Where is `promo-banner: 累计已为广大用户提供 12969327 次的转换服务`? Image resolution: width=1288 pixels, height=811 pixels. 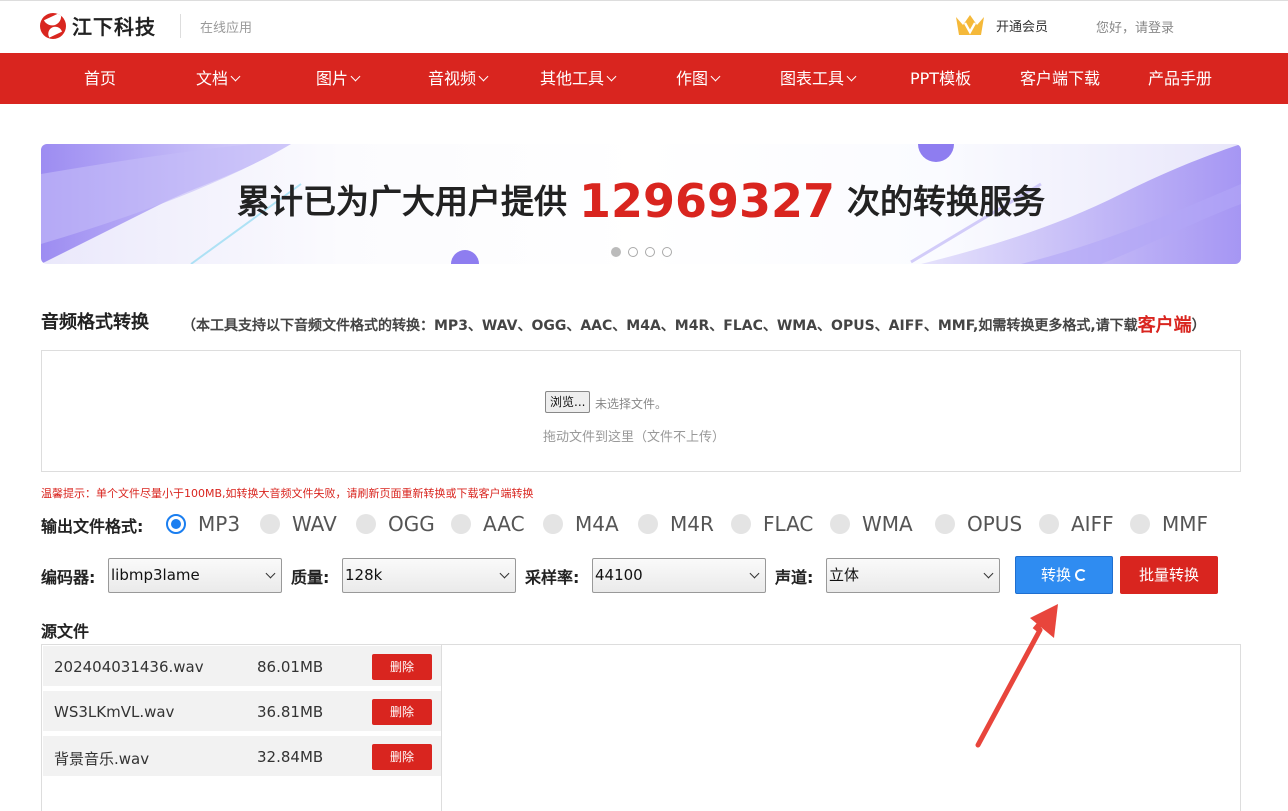 promo-banner: 累计已为广大用户提供 12969327 次的转换服务 is located at coordinates (641, 204).